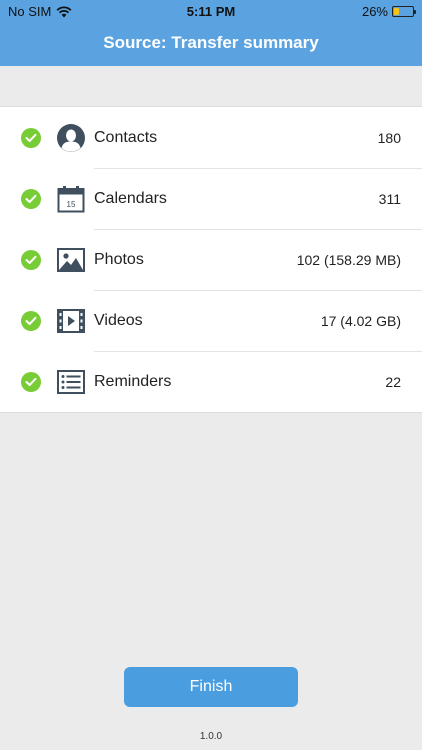 The width and height of the screenshot is (422, 750). I want to click on battery-indicator: 26%, so click(388, 11).